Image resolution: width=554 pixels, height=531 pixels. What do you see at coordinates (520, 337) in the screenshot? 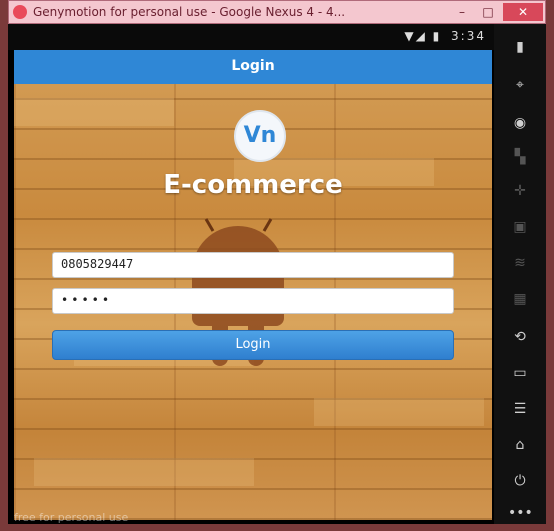
I see `back-icon: ⟲` at bounding box center [520, 337].